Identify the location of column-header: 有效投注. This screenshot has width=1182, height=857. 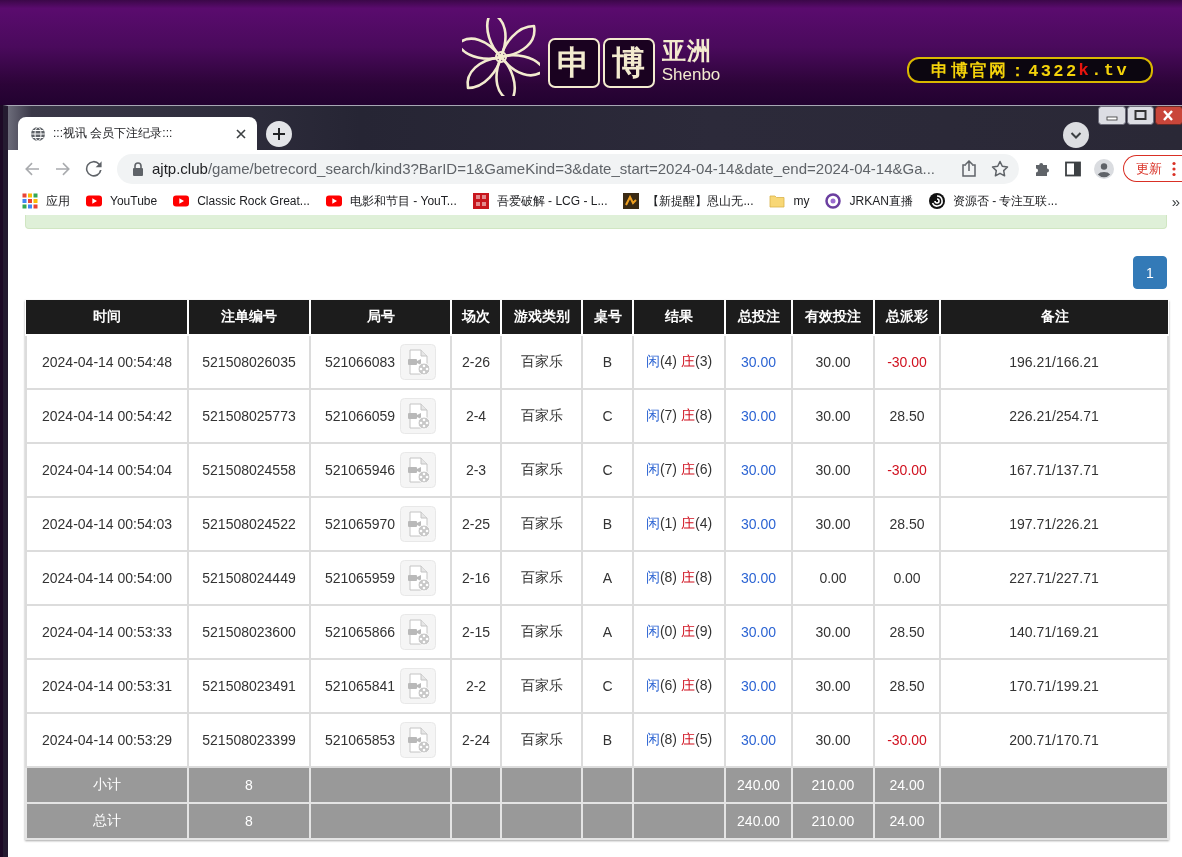
(833, 317).